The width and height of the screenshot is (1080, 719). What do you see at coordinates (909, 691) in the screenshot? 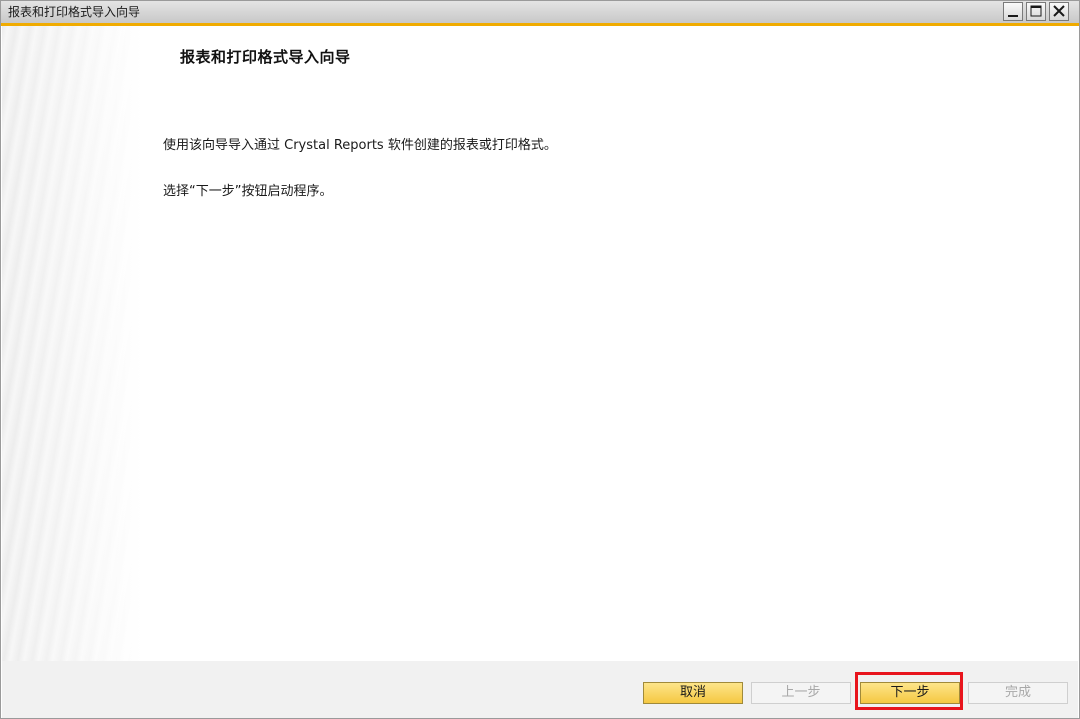
I see `next-button-highlight` at bounding box center [909, 691].